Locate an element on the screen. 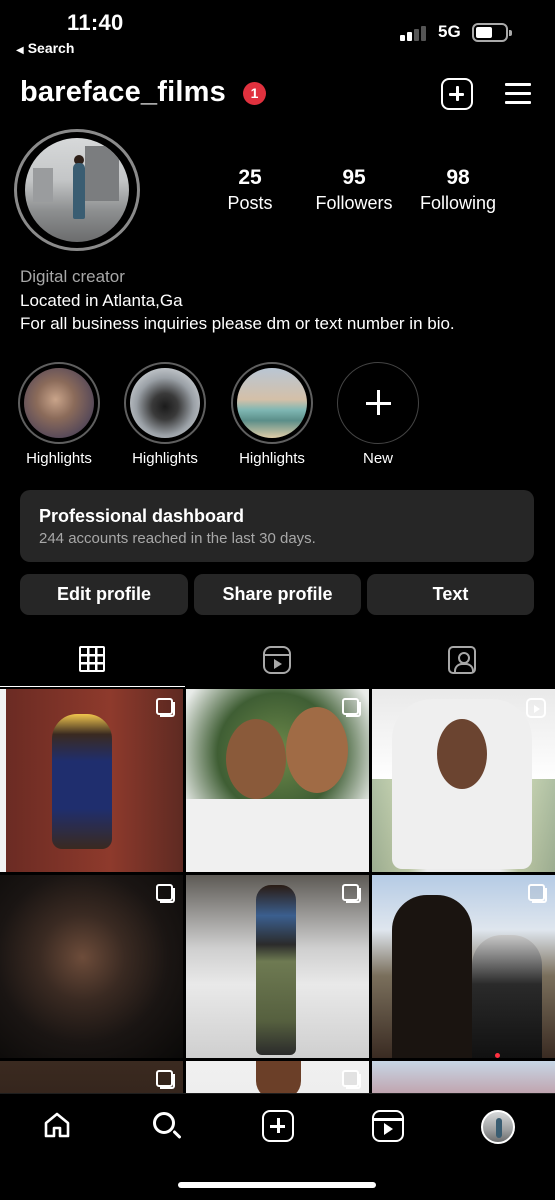 Image resolution: width=555 pixels, height=1200 pixels. stat-posts: 25 Posts is located at coordinates (250, 190).